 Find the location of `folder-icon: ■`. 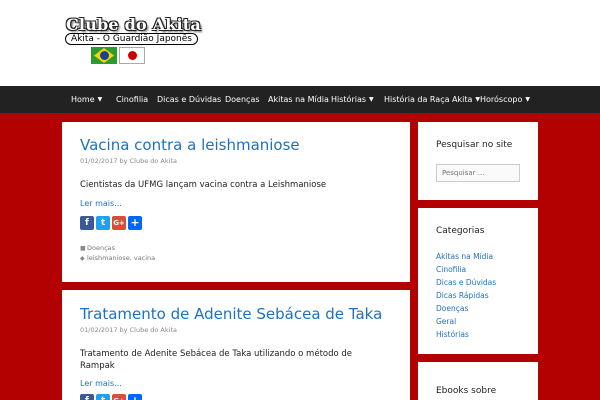

folder-icon: ■ is located at coordinates (83, 248).